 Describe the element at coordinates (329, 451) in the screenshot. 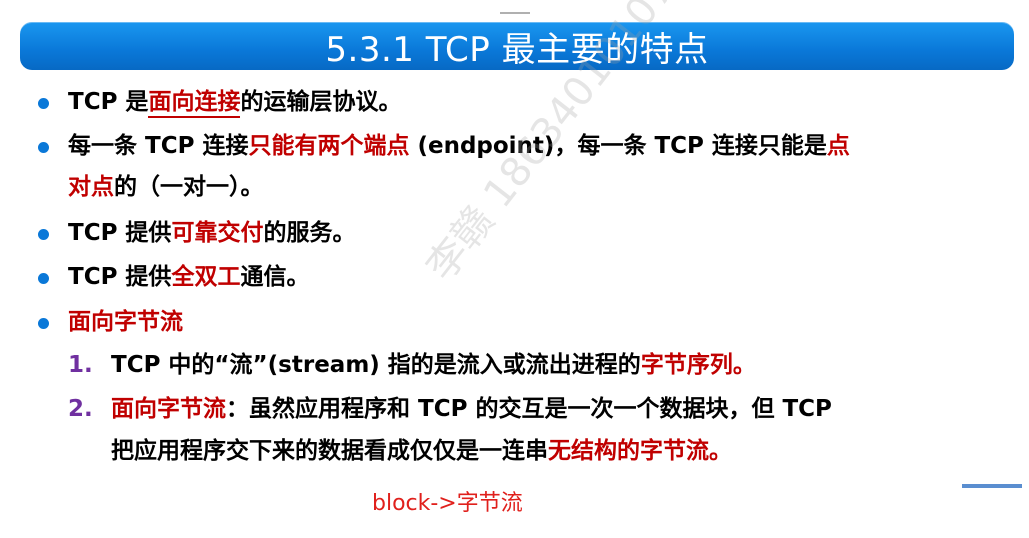

I see `sub-item-2-line-2-text: 把应用程序交下来的数据看成仅仅是一连串` at that location.